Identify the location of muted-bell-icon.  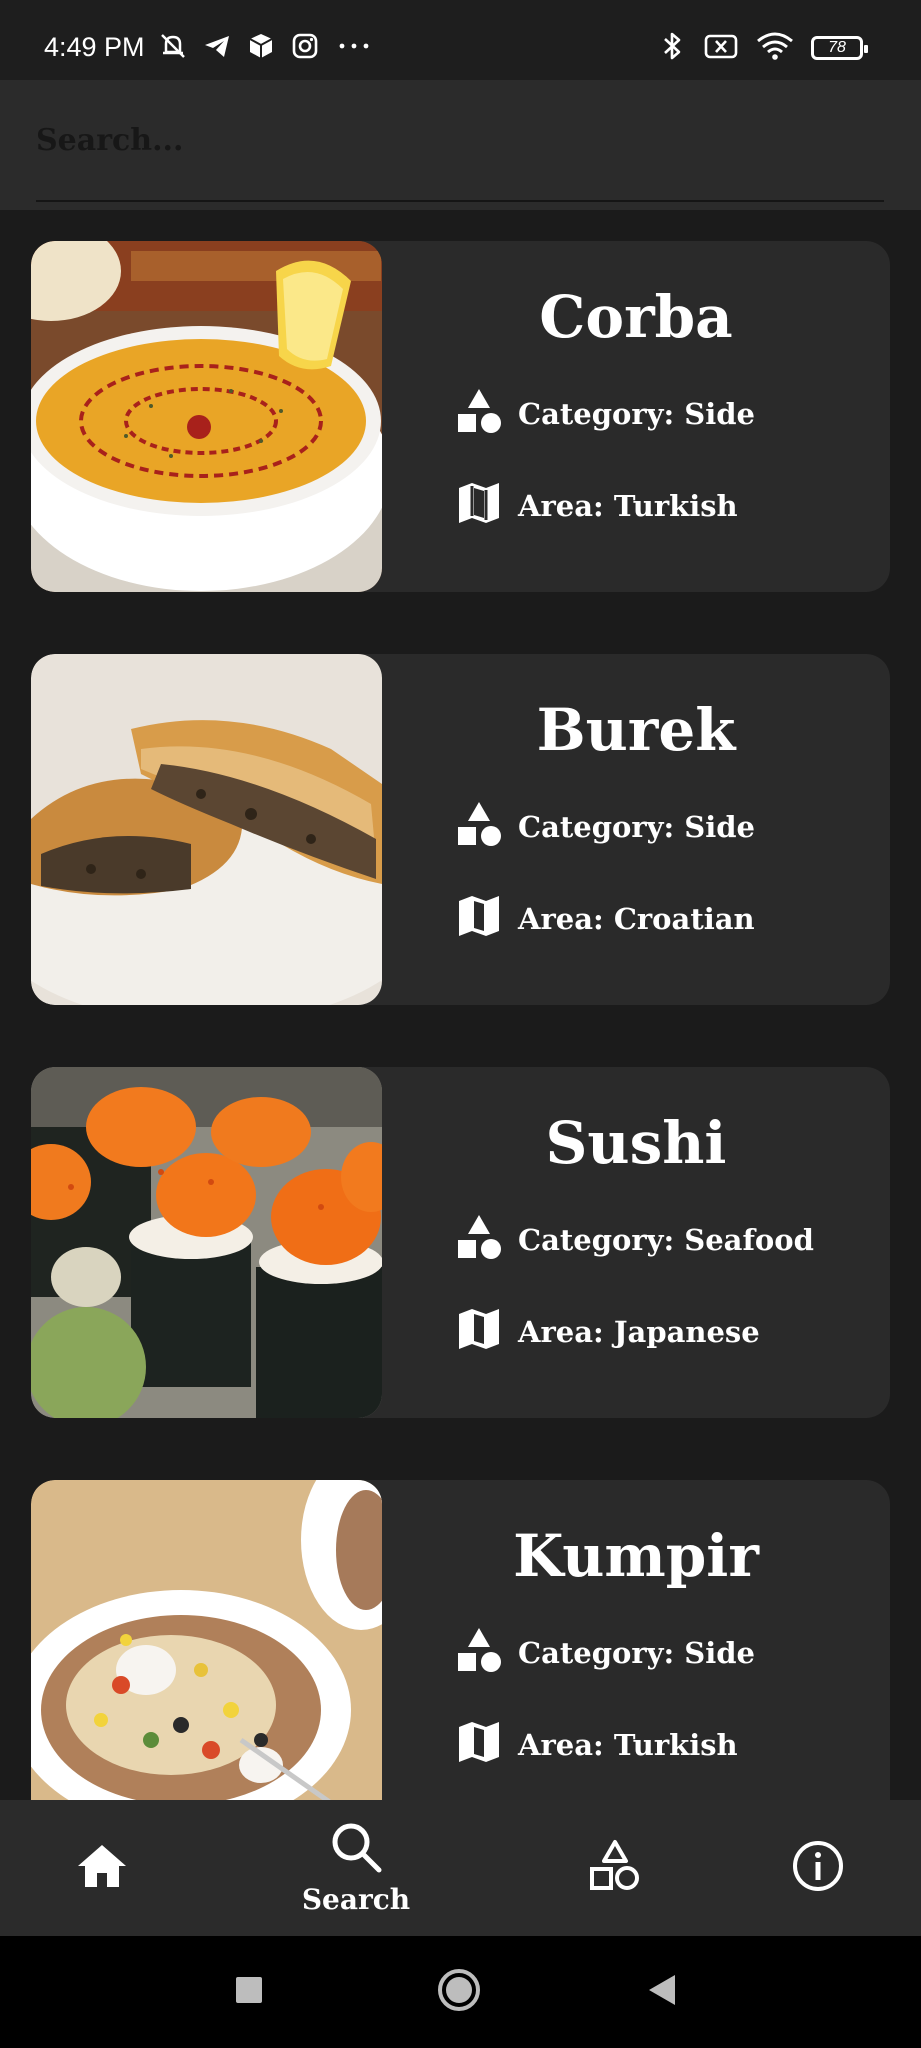
(173, 48).